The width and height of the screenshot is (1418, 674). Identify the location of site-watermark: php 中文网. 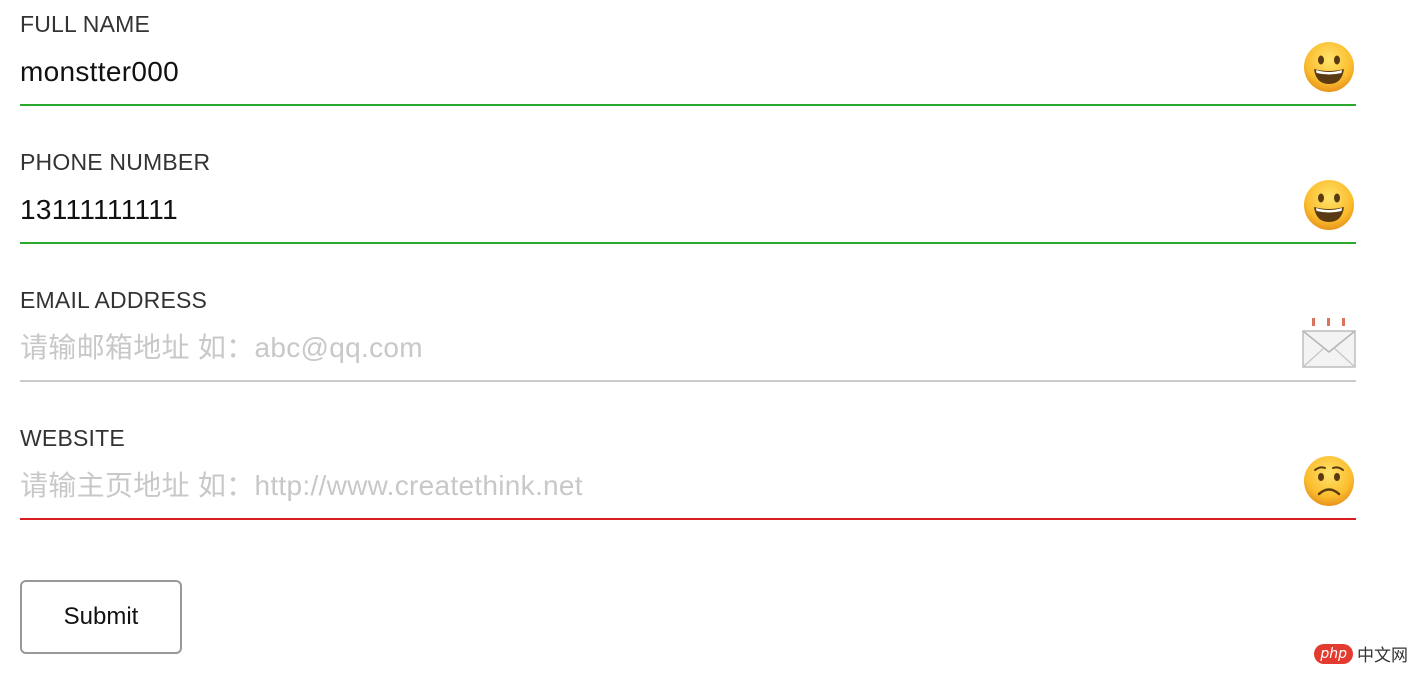
(1361, 653).